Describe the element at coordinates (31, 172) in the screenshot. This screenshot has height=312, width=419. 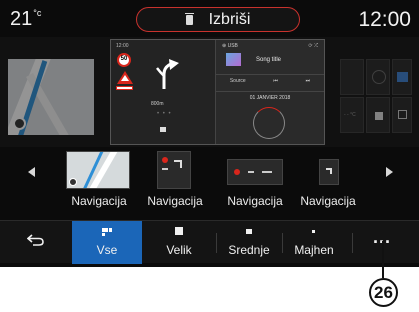
I see `scroll-left-arrow-icon` at that location.